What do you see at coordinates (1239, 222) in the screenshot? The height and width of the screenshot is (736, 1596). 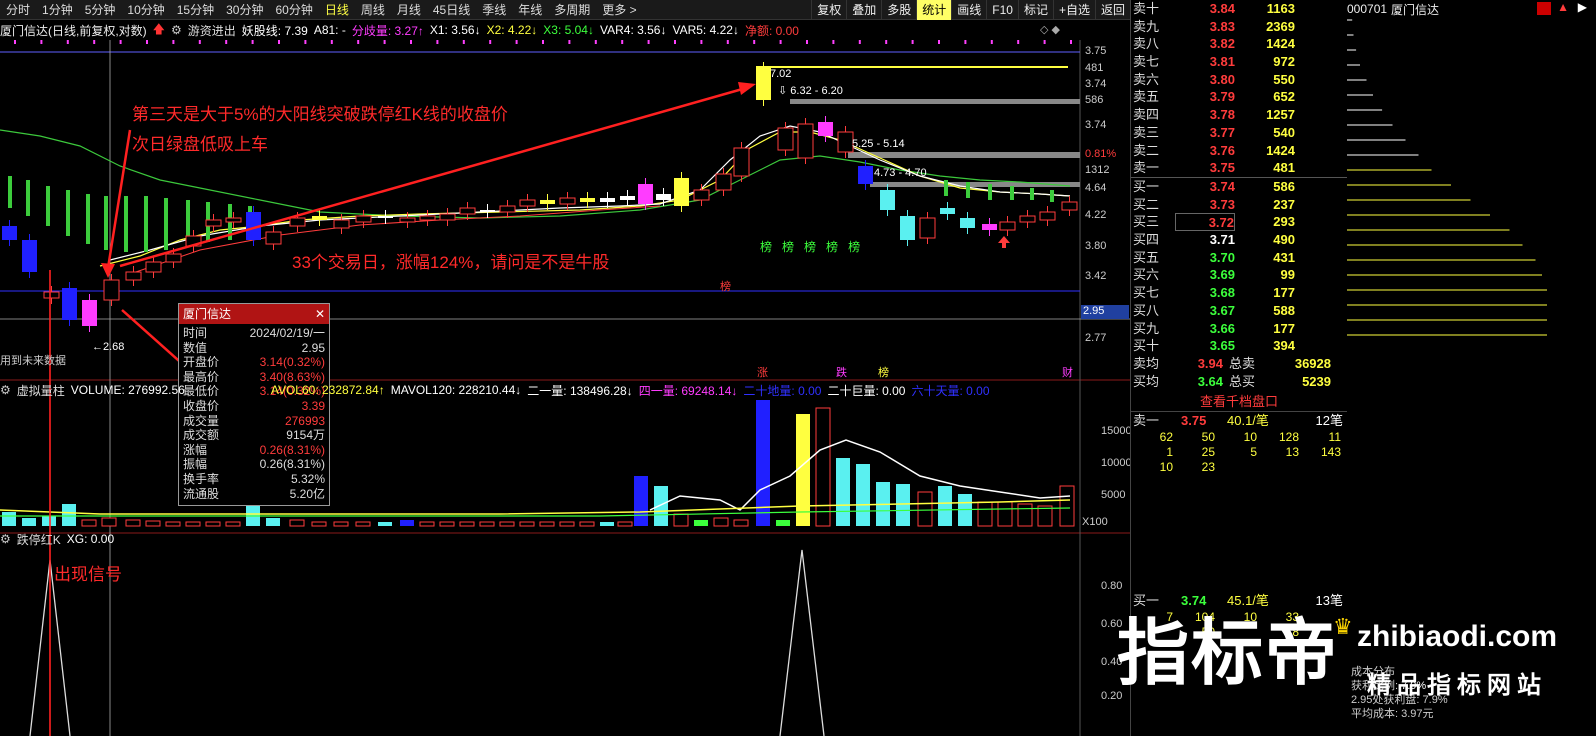 I see `bid-row: 买三 3.72 293` at bounding box center [1239, 222].